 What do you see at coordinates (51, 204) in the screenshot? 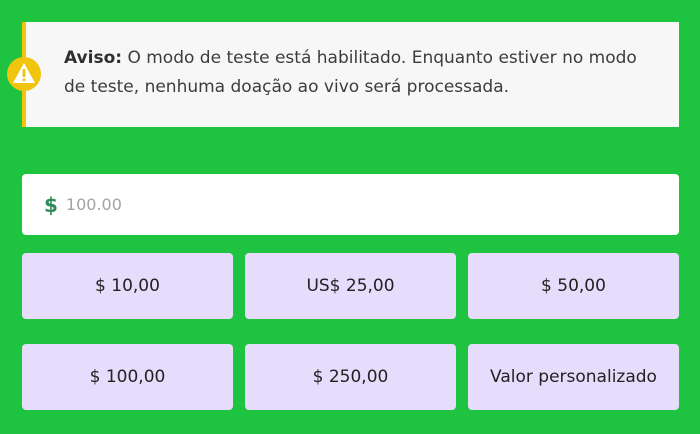
I see `currency-symbol: $` at bounding box center [51, 204].